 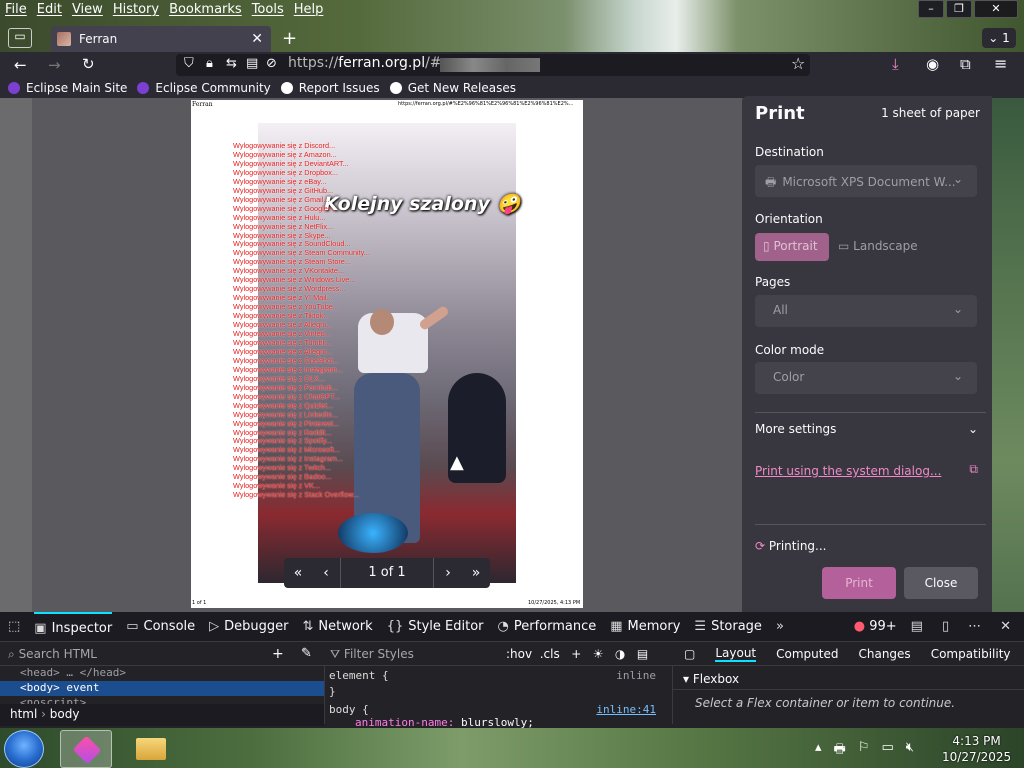 I want to click on tab-storage: ☰ Storage, so click(x=728, y=626).